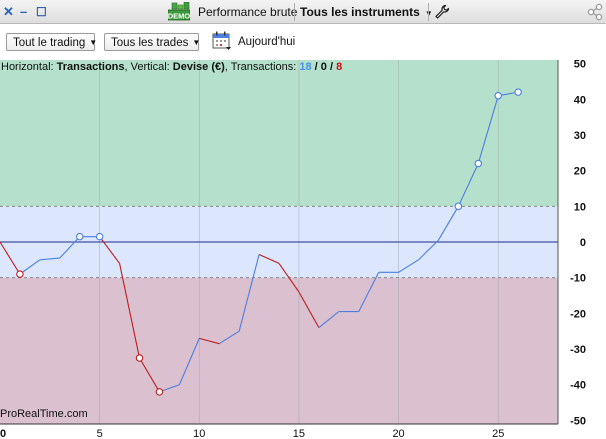  I want to click on winning-trades-count: 18, so click(305, 67).